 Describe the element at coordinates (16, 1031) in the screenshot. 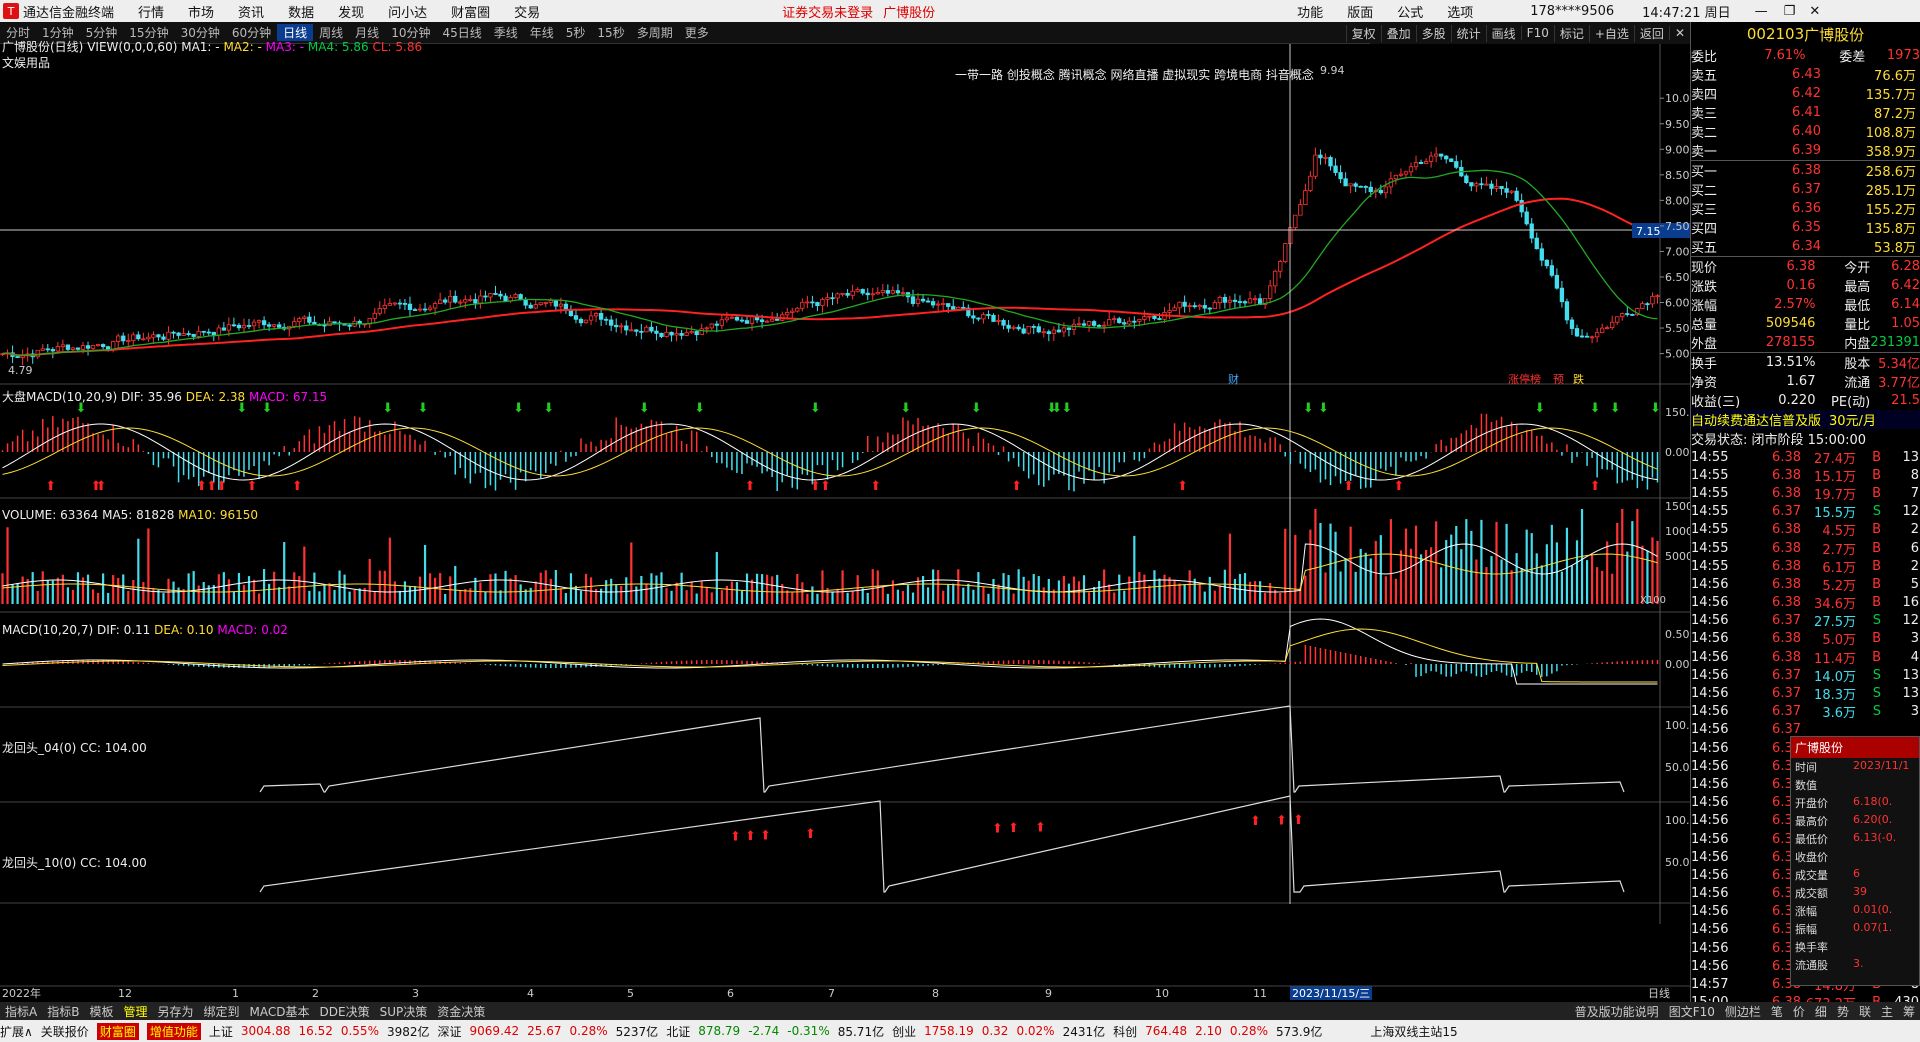

I see `ext-tab-0: 扩展∧` at that location.